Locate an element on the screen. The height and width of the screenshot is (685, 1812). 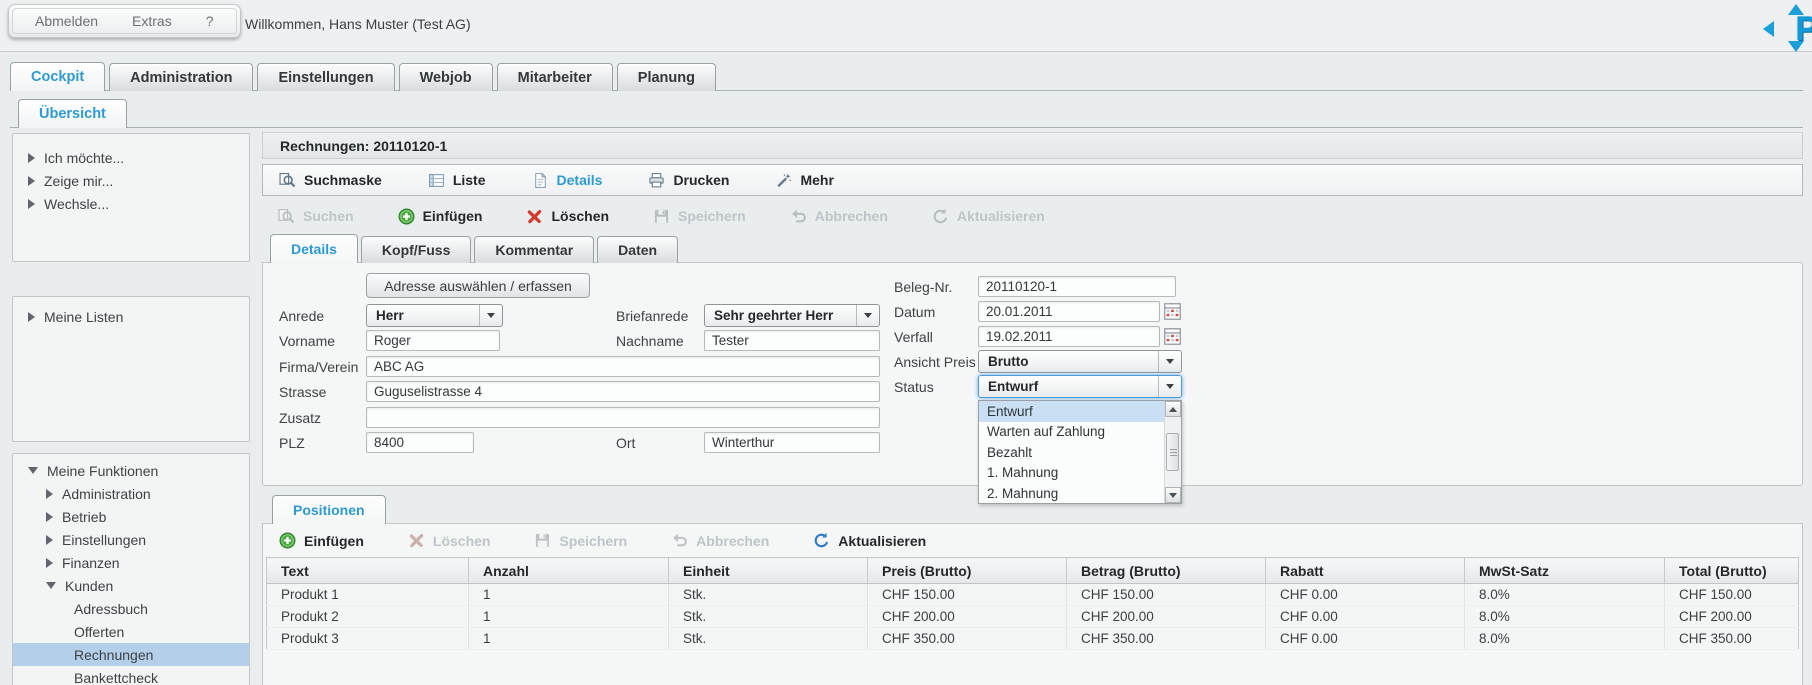
drucken-button: Drucken is located at coordinates (688, 180).